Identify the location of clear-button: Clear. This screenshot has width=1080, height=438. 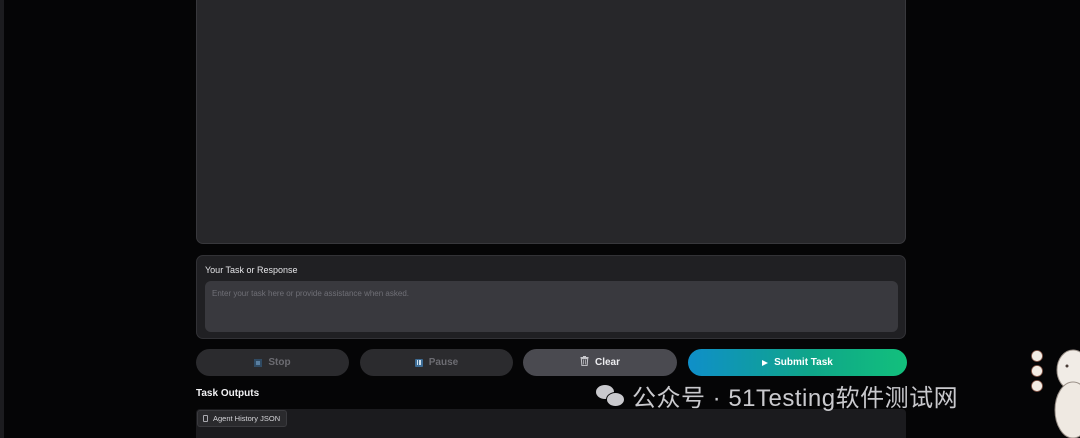
(600, 362).